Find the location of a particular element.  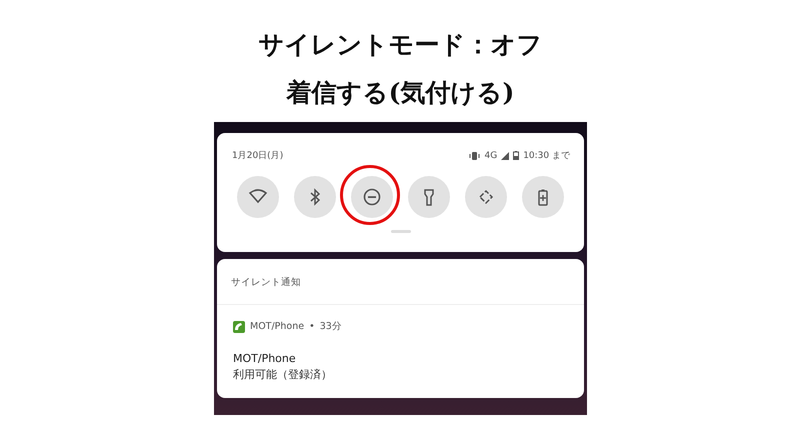

do-not-disturb-icon is located at coordinates (372, 197).